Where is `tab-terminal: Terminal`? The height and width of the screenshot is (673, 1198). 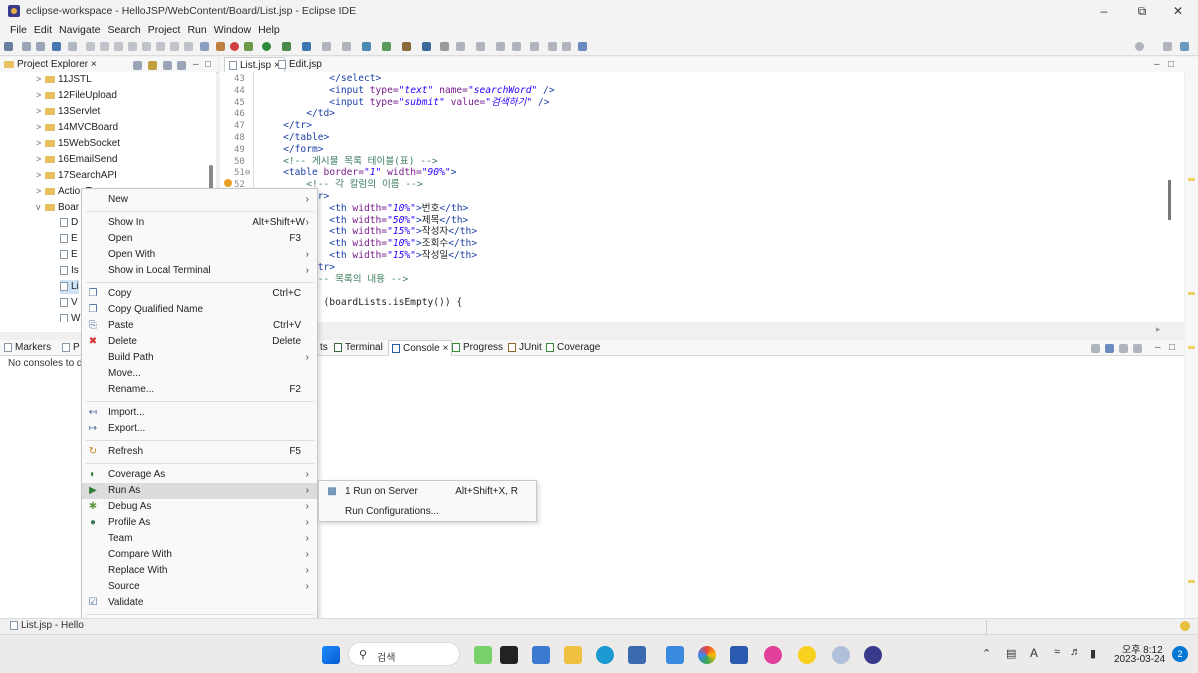
tab-terminal: Terminal is located at coordinates (358, 348).